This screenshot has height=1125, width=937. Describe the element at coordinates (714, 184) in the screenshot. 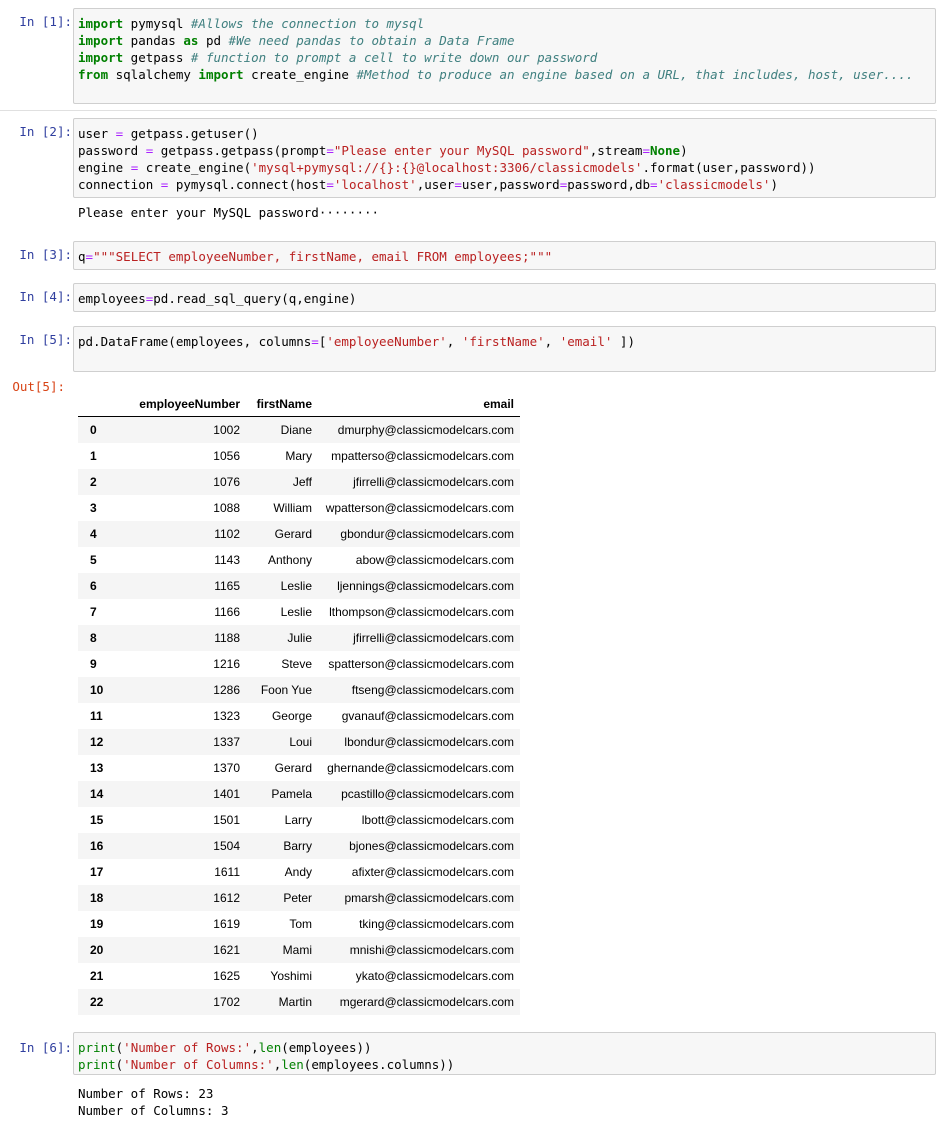

I see `code-token: 'classicmodels'` at that location.